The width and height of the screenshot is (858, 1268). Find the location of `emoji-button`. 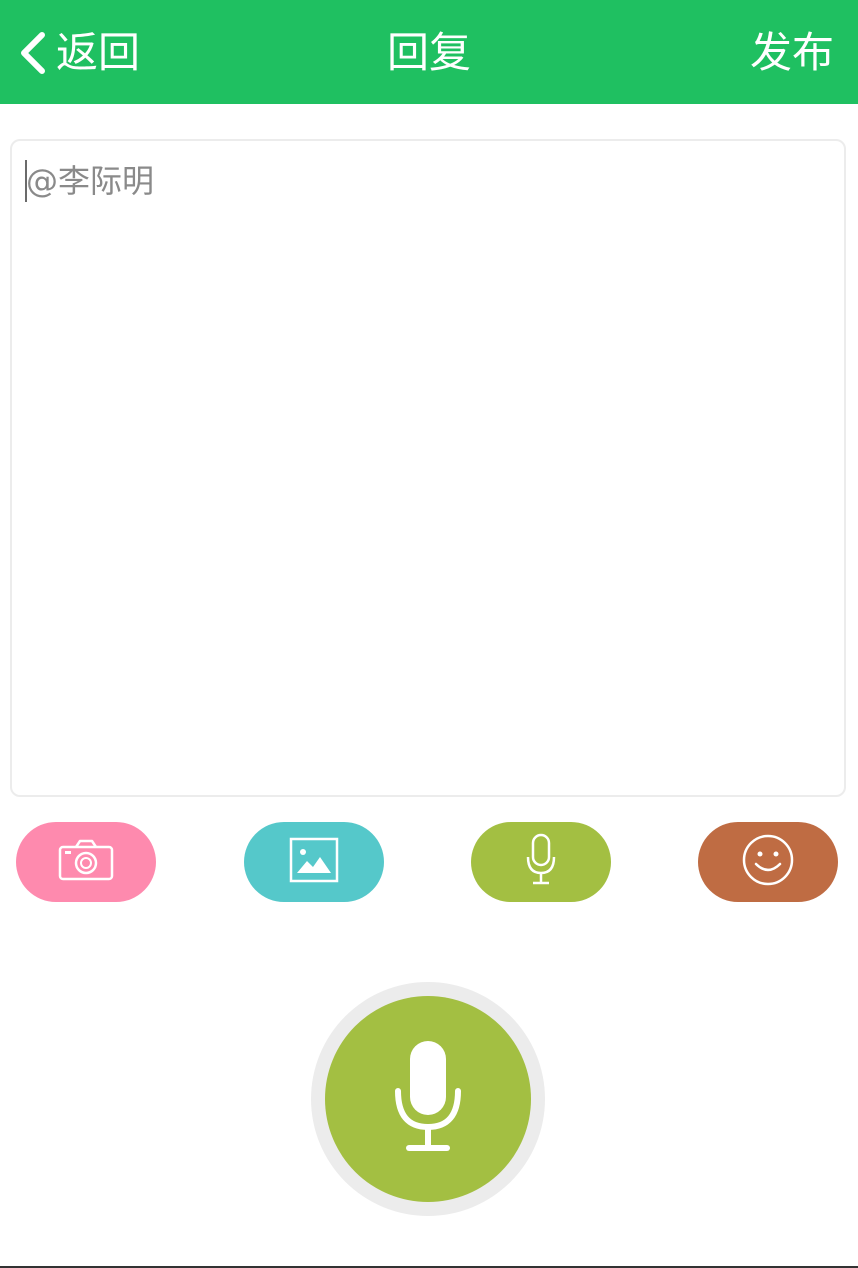

emoji-button is located at coordinates (768, 862).